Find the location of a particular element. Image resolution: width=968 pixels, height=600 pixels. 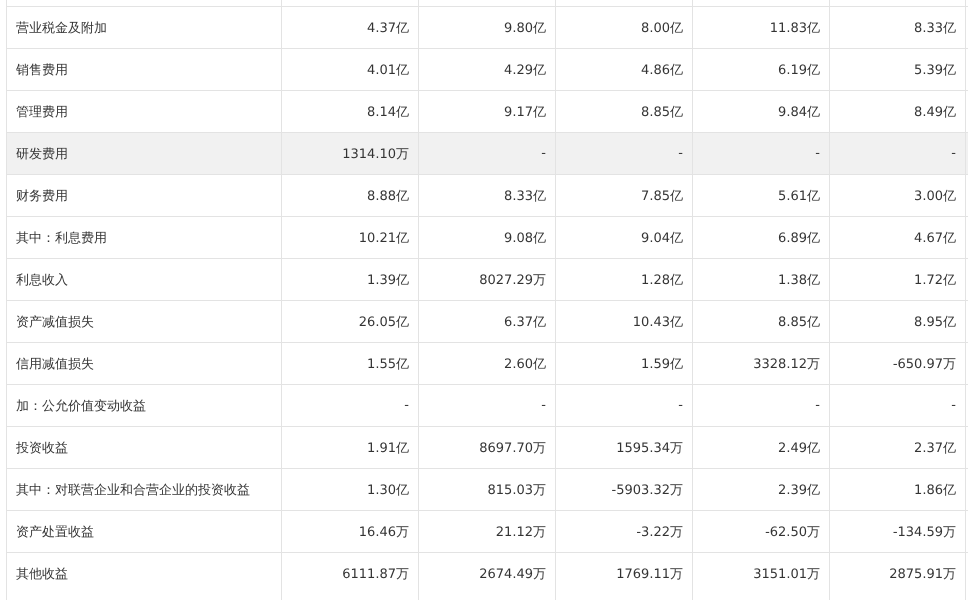

value-cell: 2875.91万 is located at coordinates (897, 573).